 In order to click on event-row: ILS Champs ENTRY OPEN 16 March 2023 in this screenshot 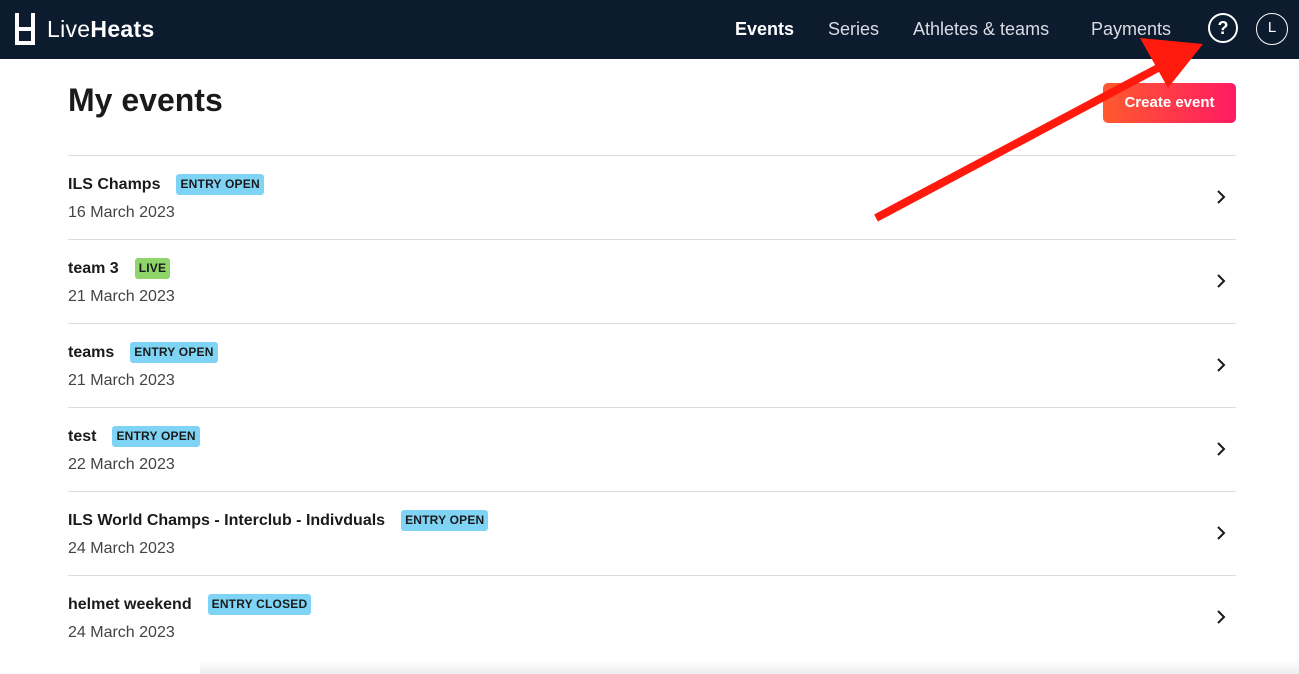, I will do `click(652, 197)`.